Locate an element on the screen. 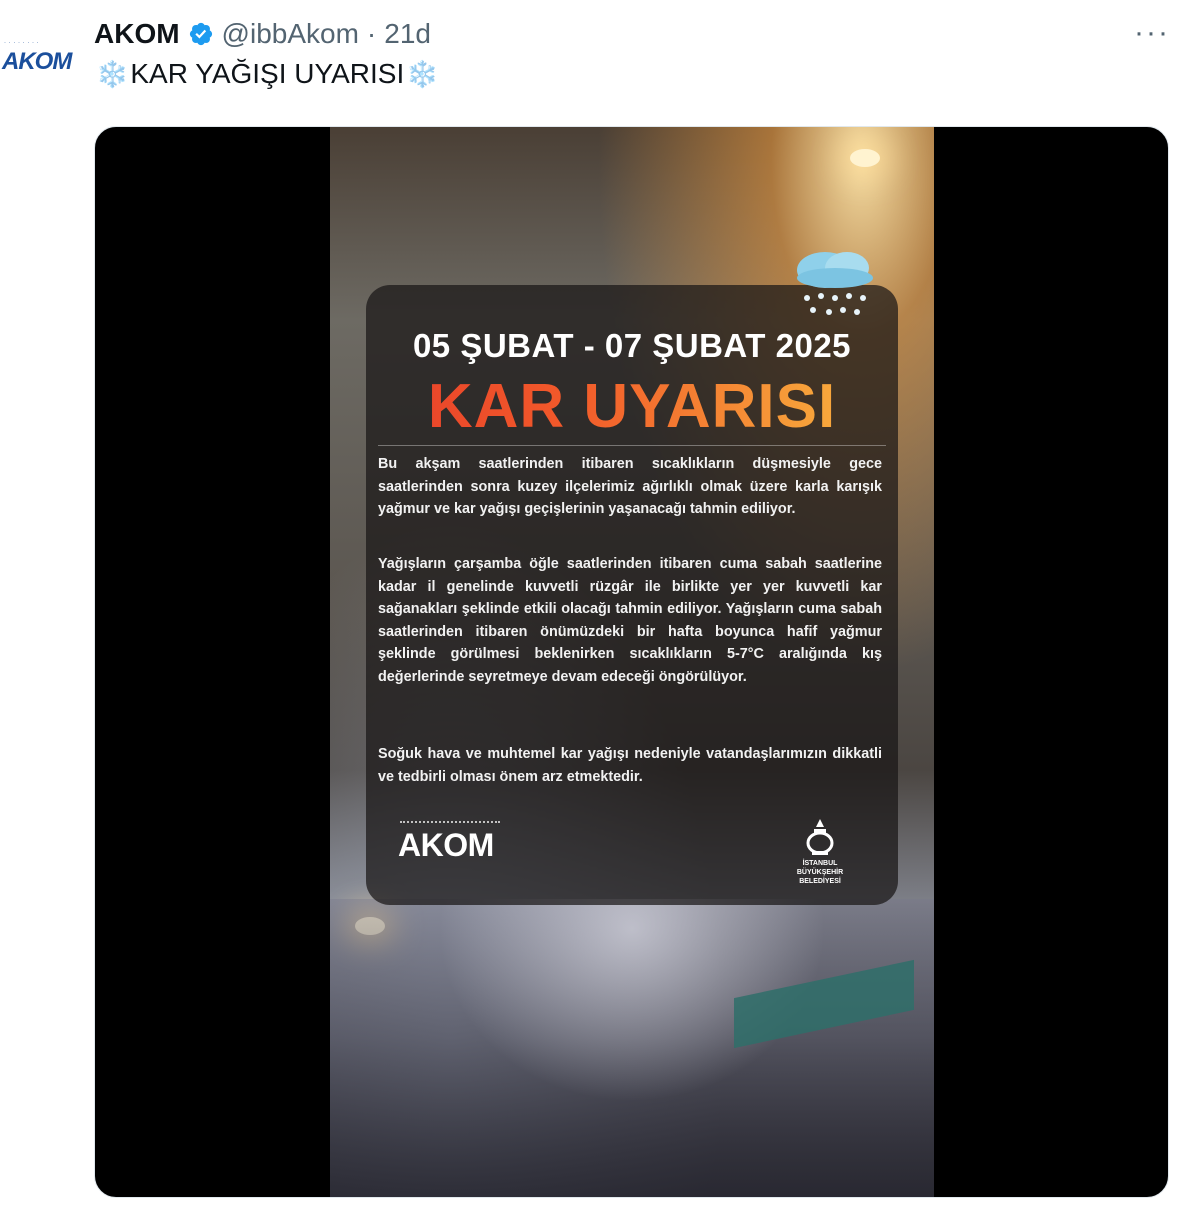 Image resolution: width=1200 pixels, height=1210 pixels. ibb-emblem-icon is located at coordinates (820, 837).